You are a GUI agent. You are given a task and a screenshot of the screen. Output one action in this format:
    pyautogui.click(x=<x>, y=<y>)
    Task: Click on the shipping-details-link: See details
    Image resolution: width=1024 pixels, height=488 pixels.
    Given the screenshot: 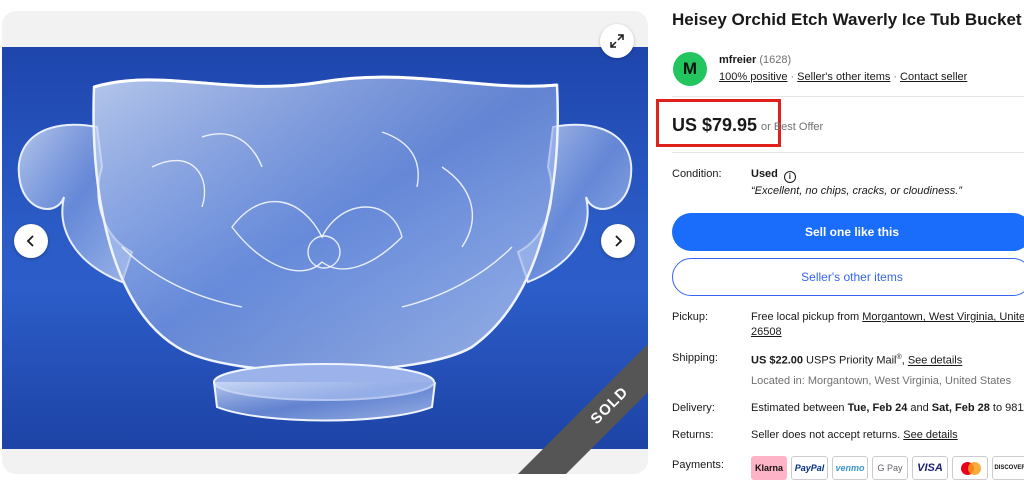 What is the action you would take?
    pyautogui.click(x=935, y=361)
    